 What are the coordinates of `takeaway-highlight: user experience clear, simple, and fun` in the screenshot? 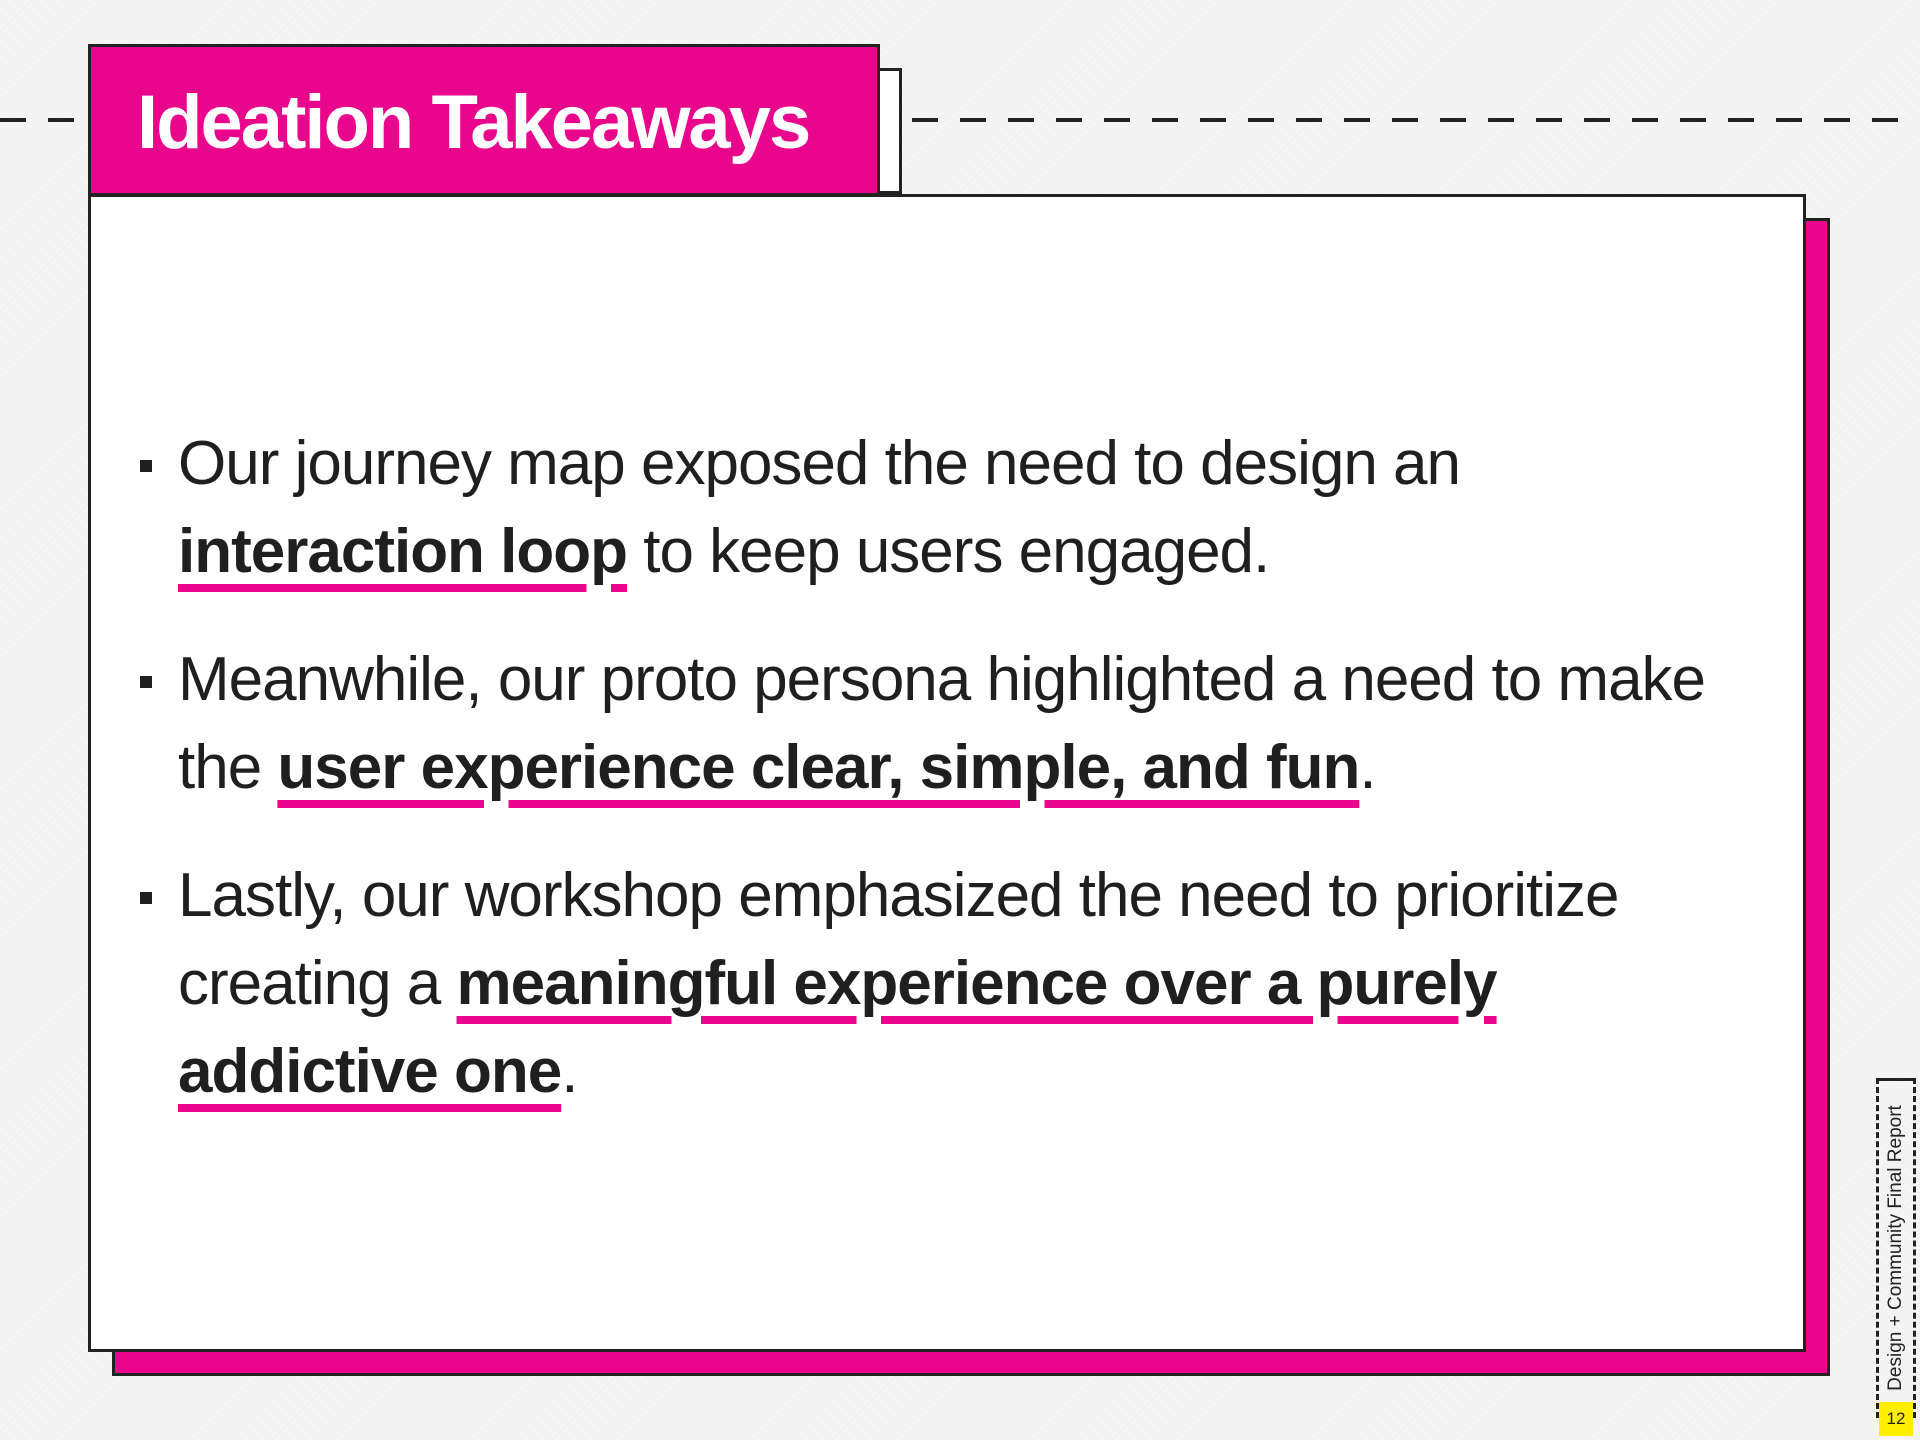 It's located at (818, 767).